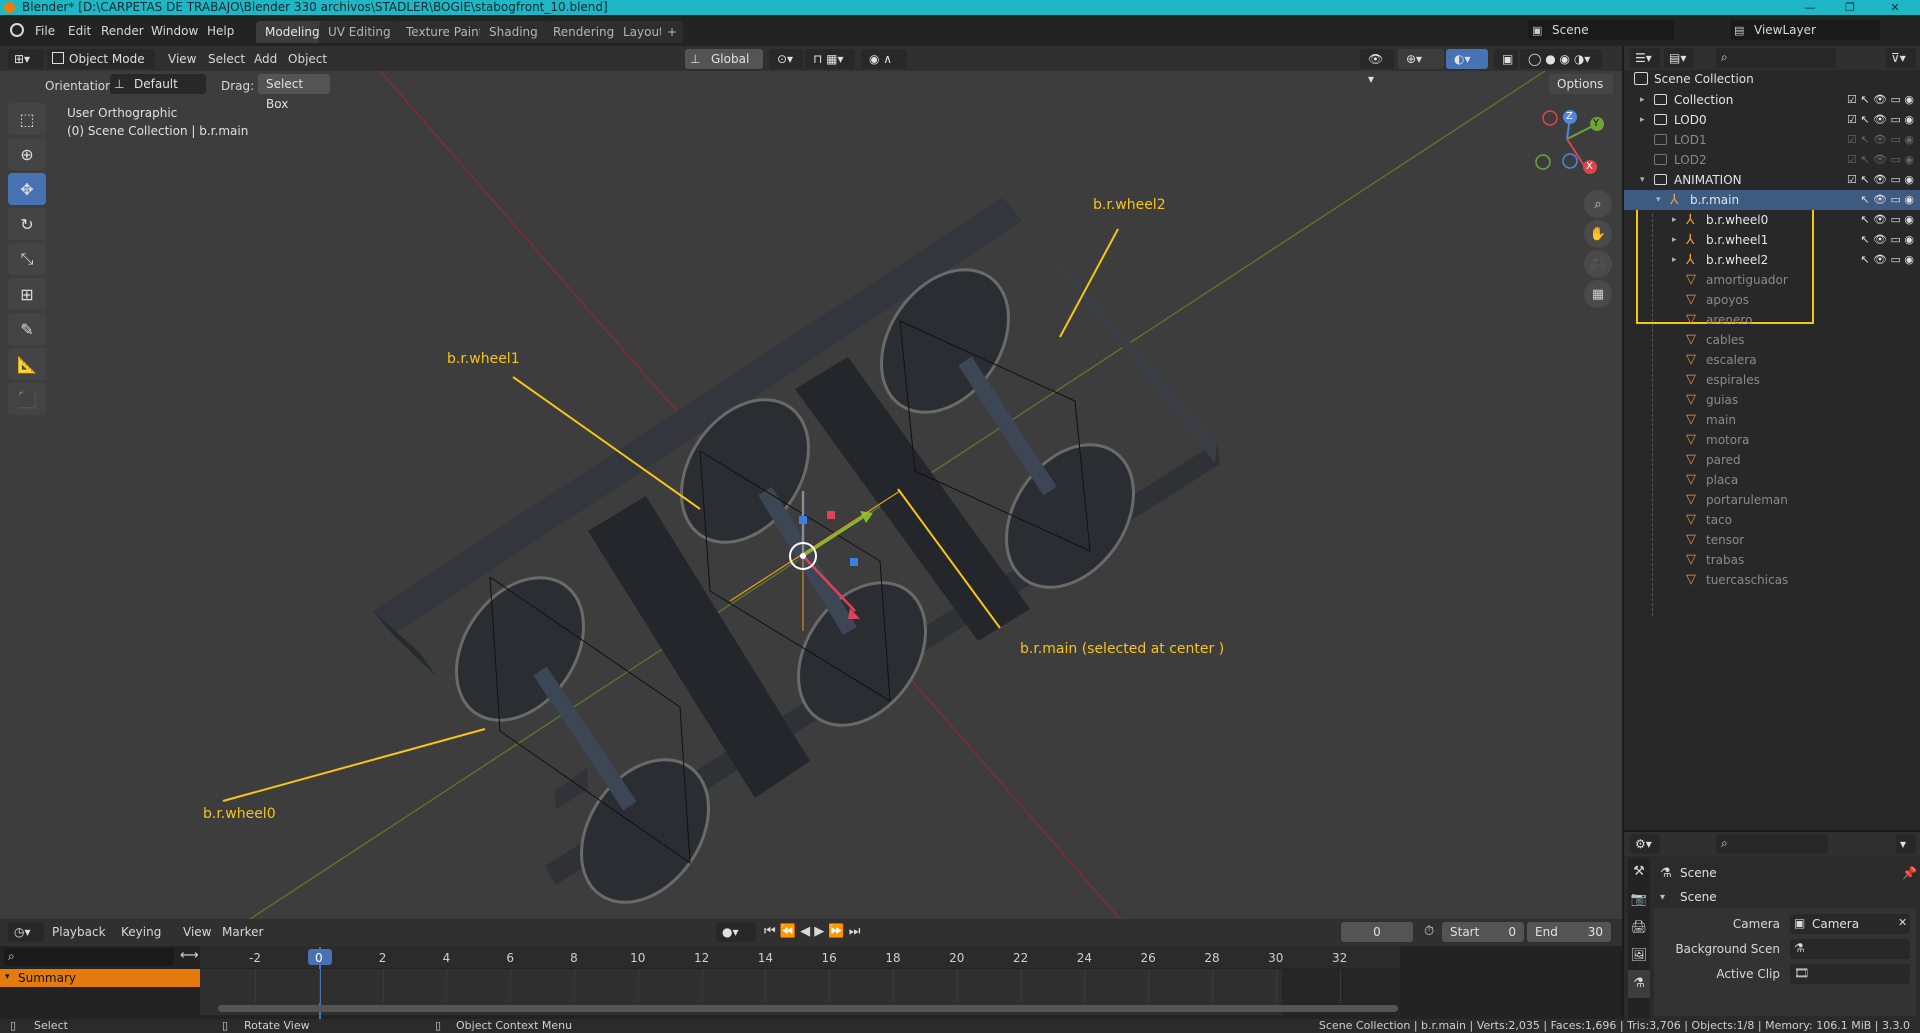  What do you see at coordinates (292, 32) in the screenshot?
I see `tab-modeling: Modeling` at bounding box center [292, 32].